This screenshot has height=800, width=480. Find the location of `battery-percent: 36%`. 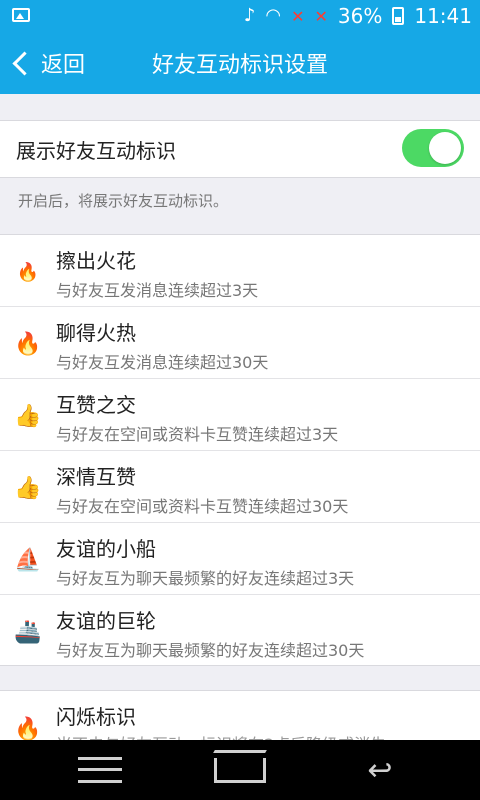

battery-percent: 36% is located at coordinates (360, 16).